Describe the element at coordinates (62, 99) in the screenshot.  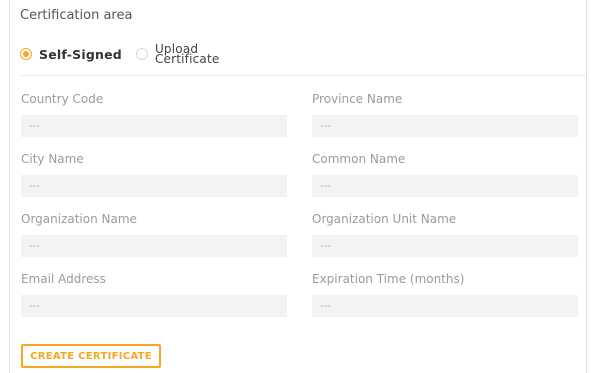
I see `country-code-label: Country Code` at that location.